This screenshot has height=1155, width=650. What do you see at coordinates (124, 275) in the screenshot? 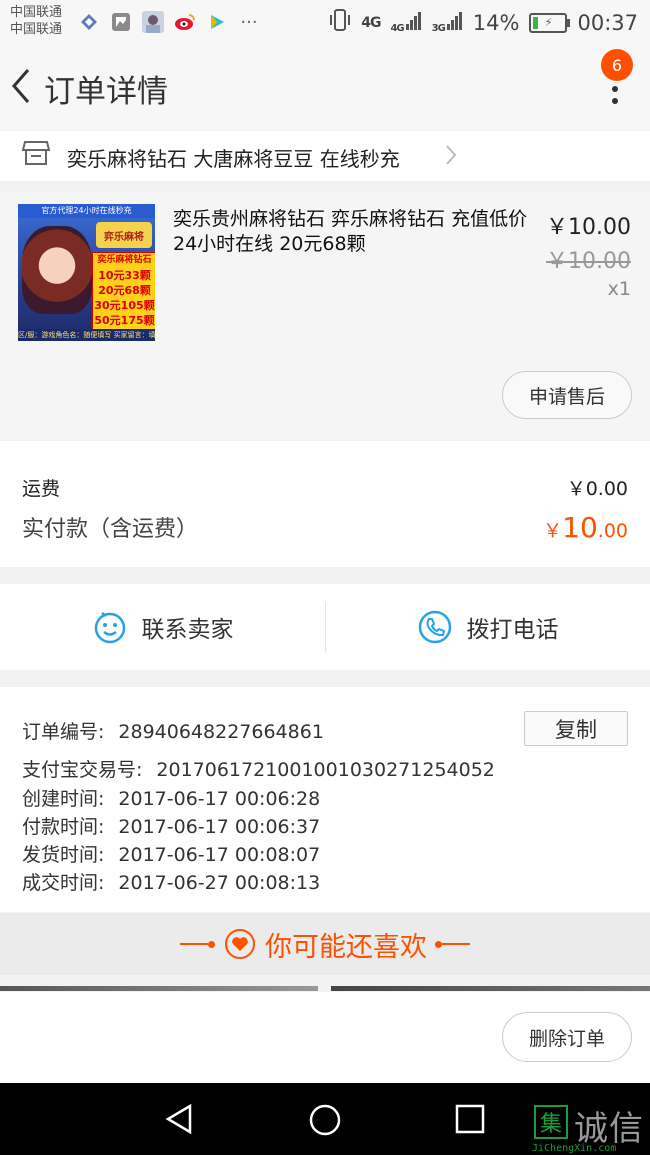
I see `thumbnail-line: 10元33颗` at bounding box center [124, 275].